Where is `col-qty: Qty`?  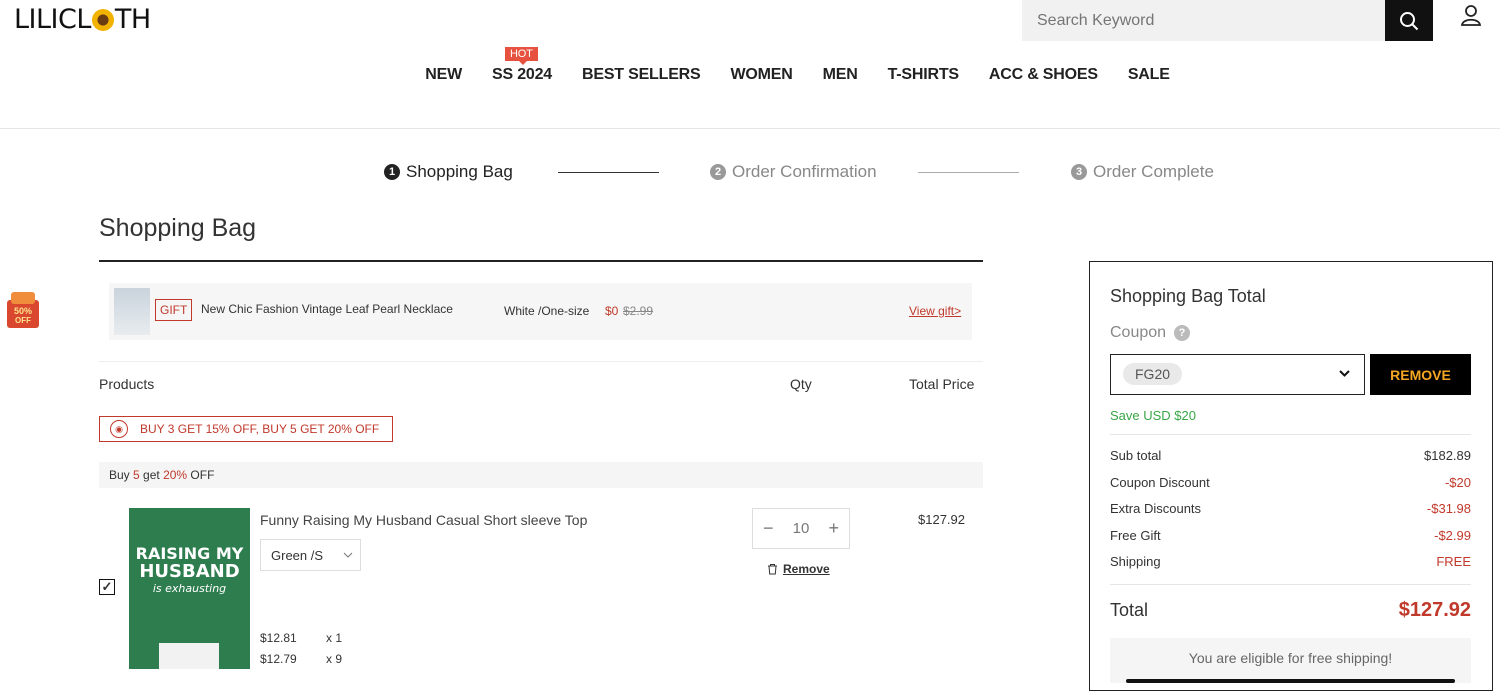
col-qty: Qty is located at coordinates (801, 384).